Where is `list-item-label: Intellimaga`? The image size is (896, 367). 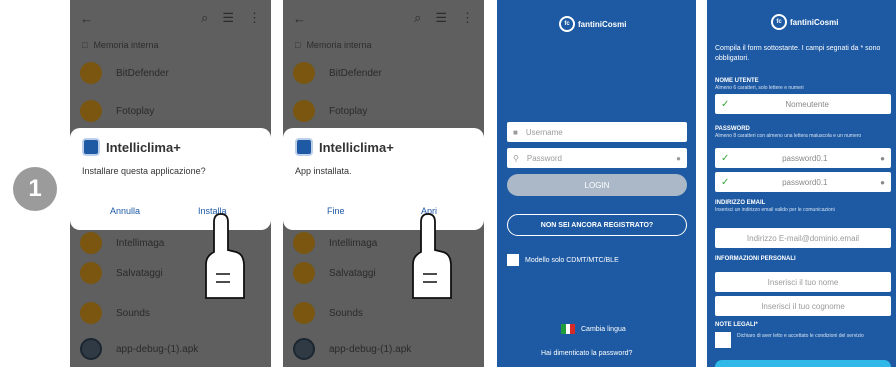
list-item-label: Intellimaga is located at coordinates (353, 243).